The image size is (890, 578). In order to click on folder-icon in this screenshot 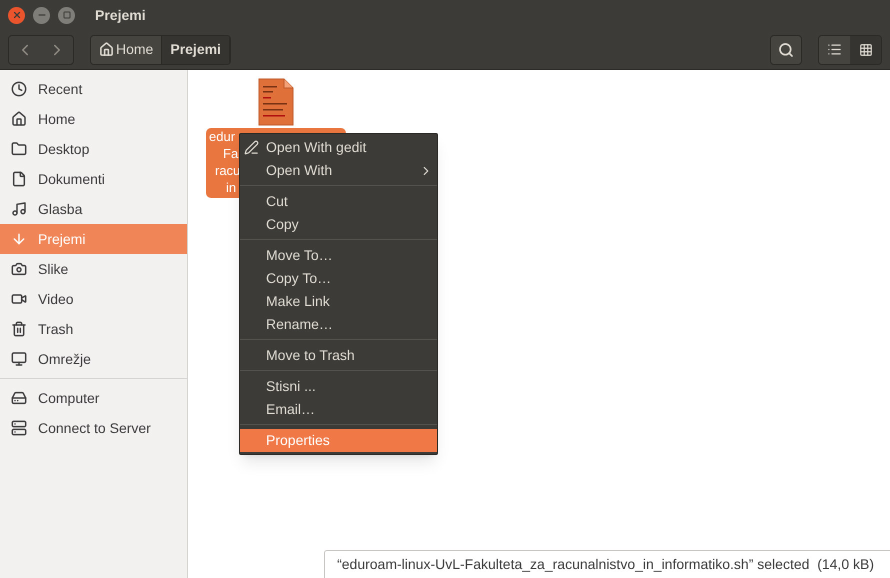, I will do `click(19, 149)`.